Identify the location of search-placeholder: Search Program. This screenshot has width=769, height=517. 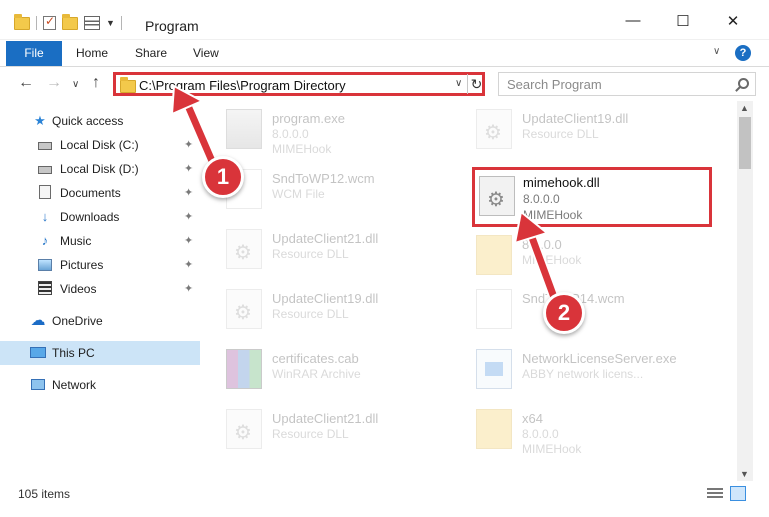
(554, 84).